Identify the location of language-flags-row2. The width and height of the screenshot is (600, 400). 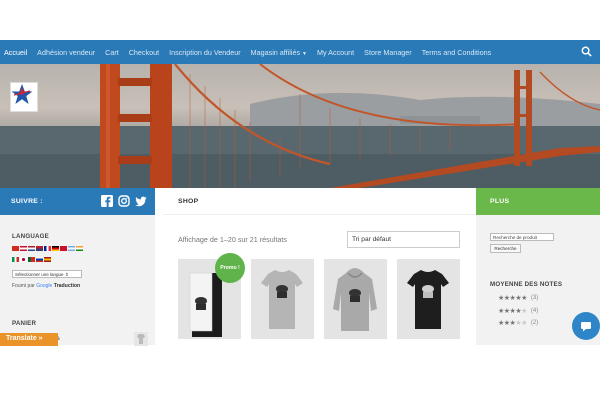
(31, 259).